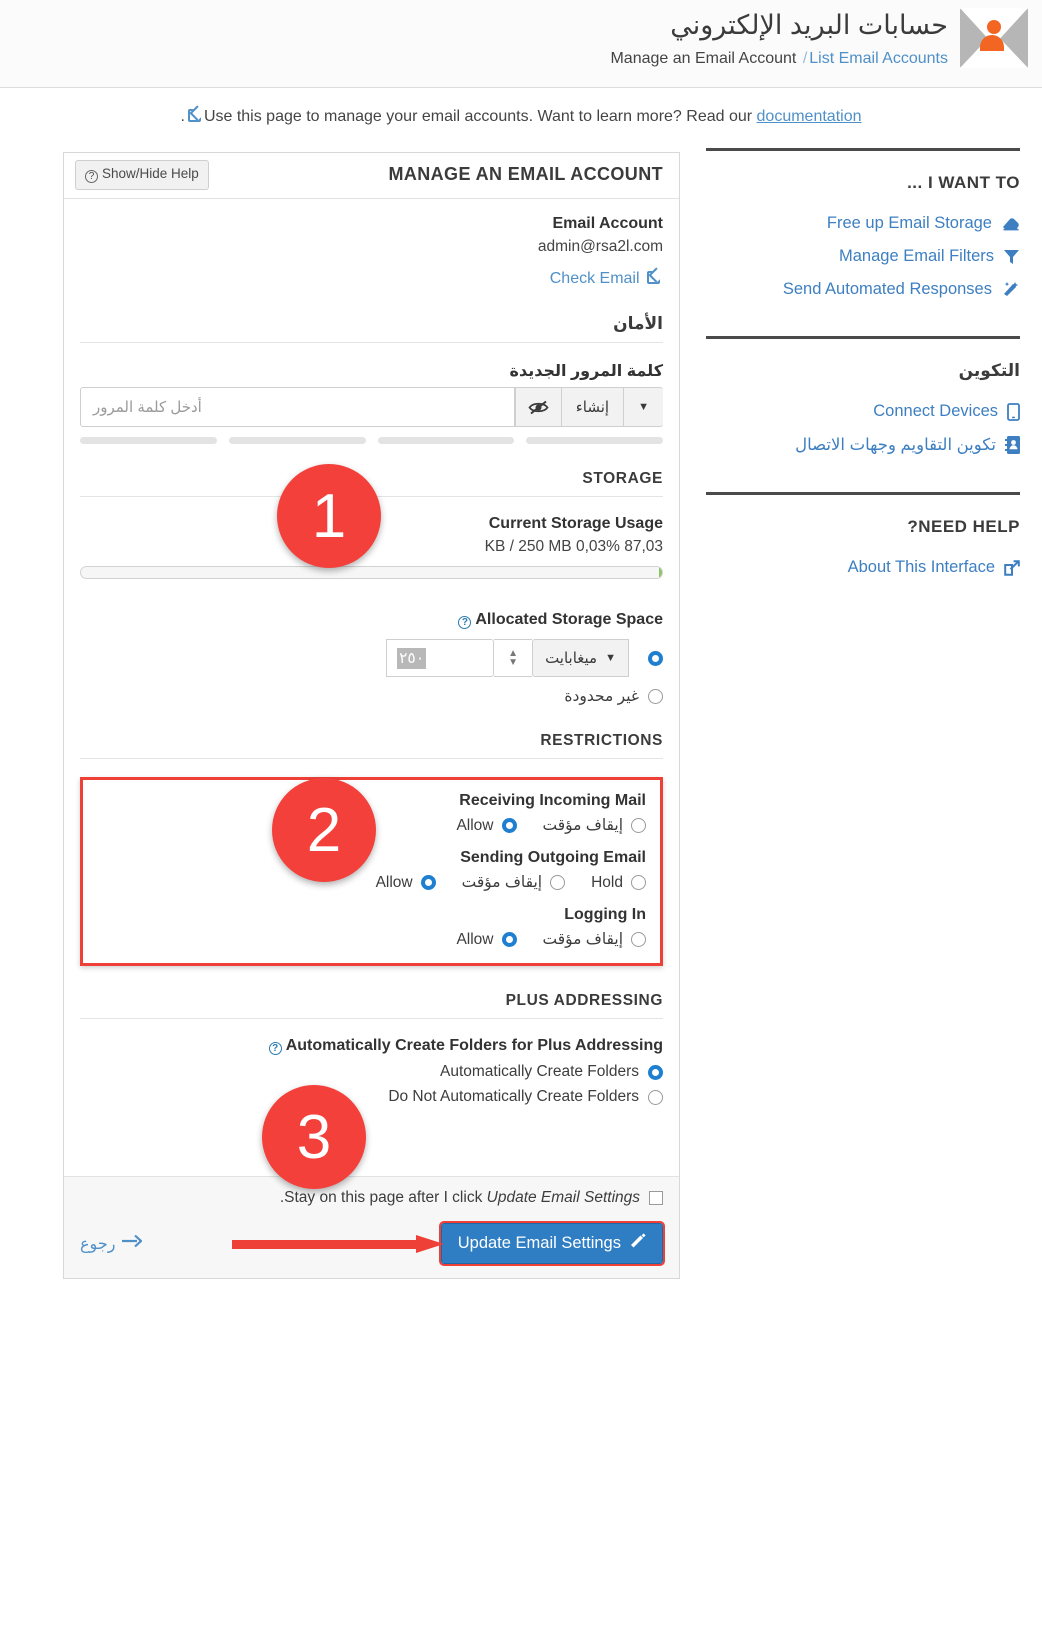 The width and height of the screenshot is (1042, 1638). I want to click on plus-addressing-radio-do-not-create, so click(655, 1097).